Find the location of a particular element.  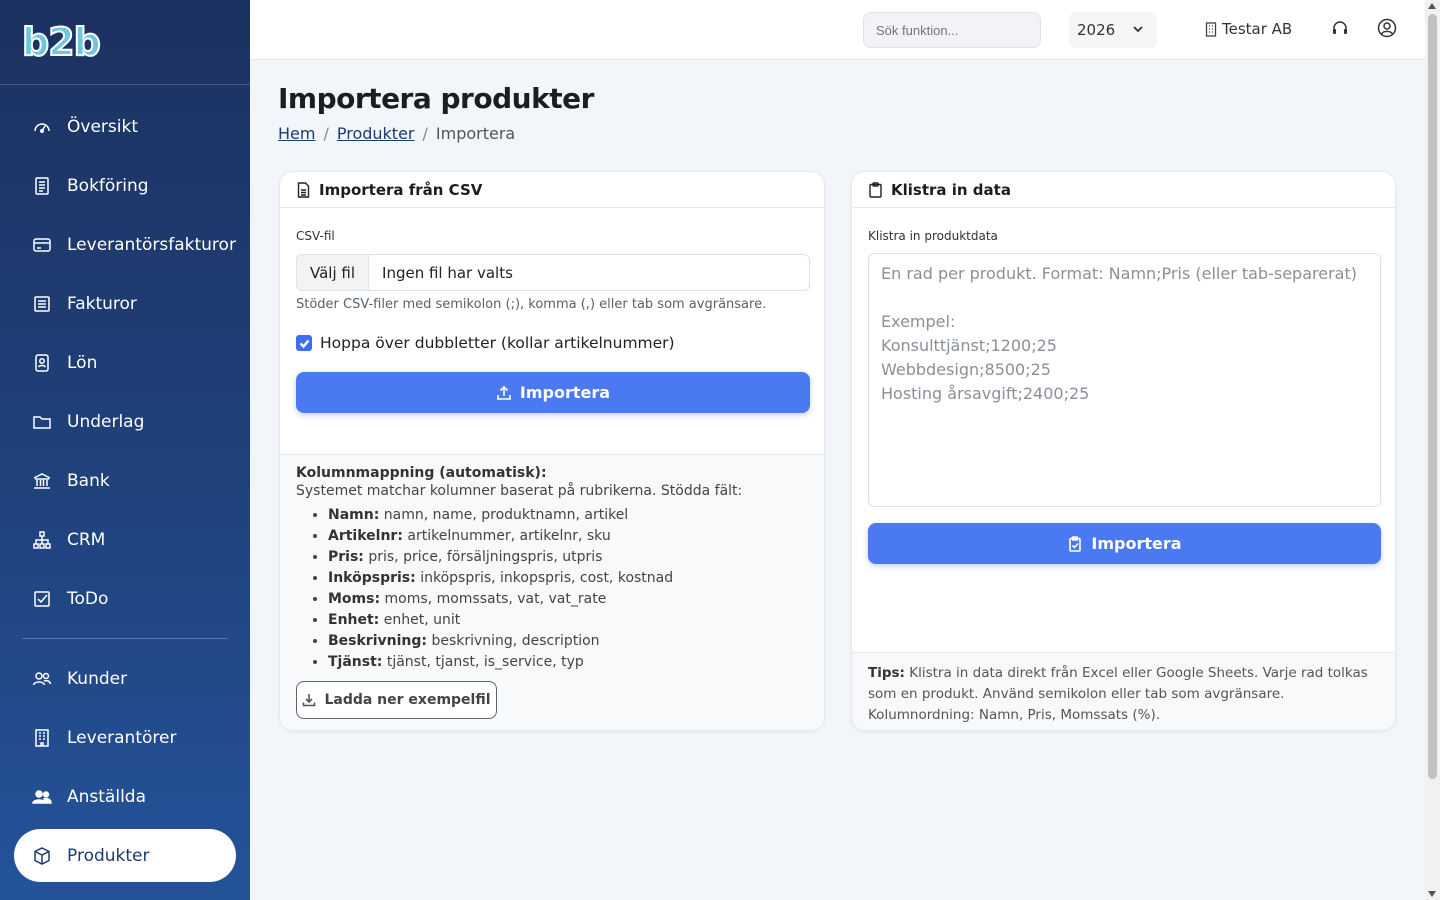

sidebar-item-underlag: Underlag is located at coordinates (125, 421).